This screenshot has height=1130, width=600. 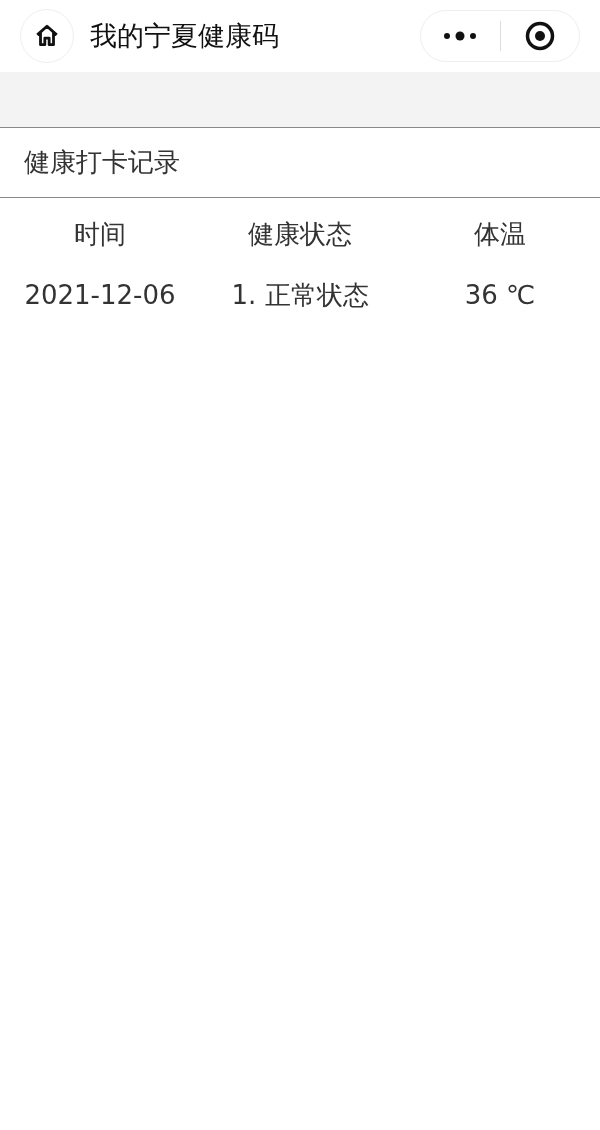 What do you see at coordinates (500, 295) in the screenshot?
I see `table-cell-text: 36 ℃` at bounding box center [500, 295].